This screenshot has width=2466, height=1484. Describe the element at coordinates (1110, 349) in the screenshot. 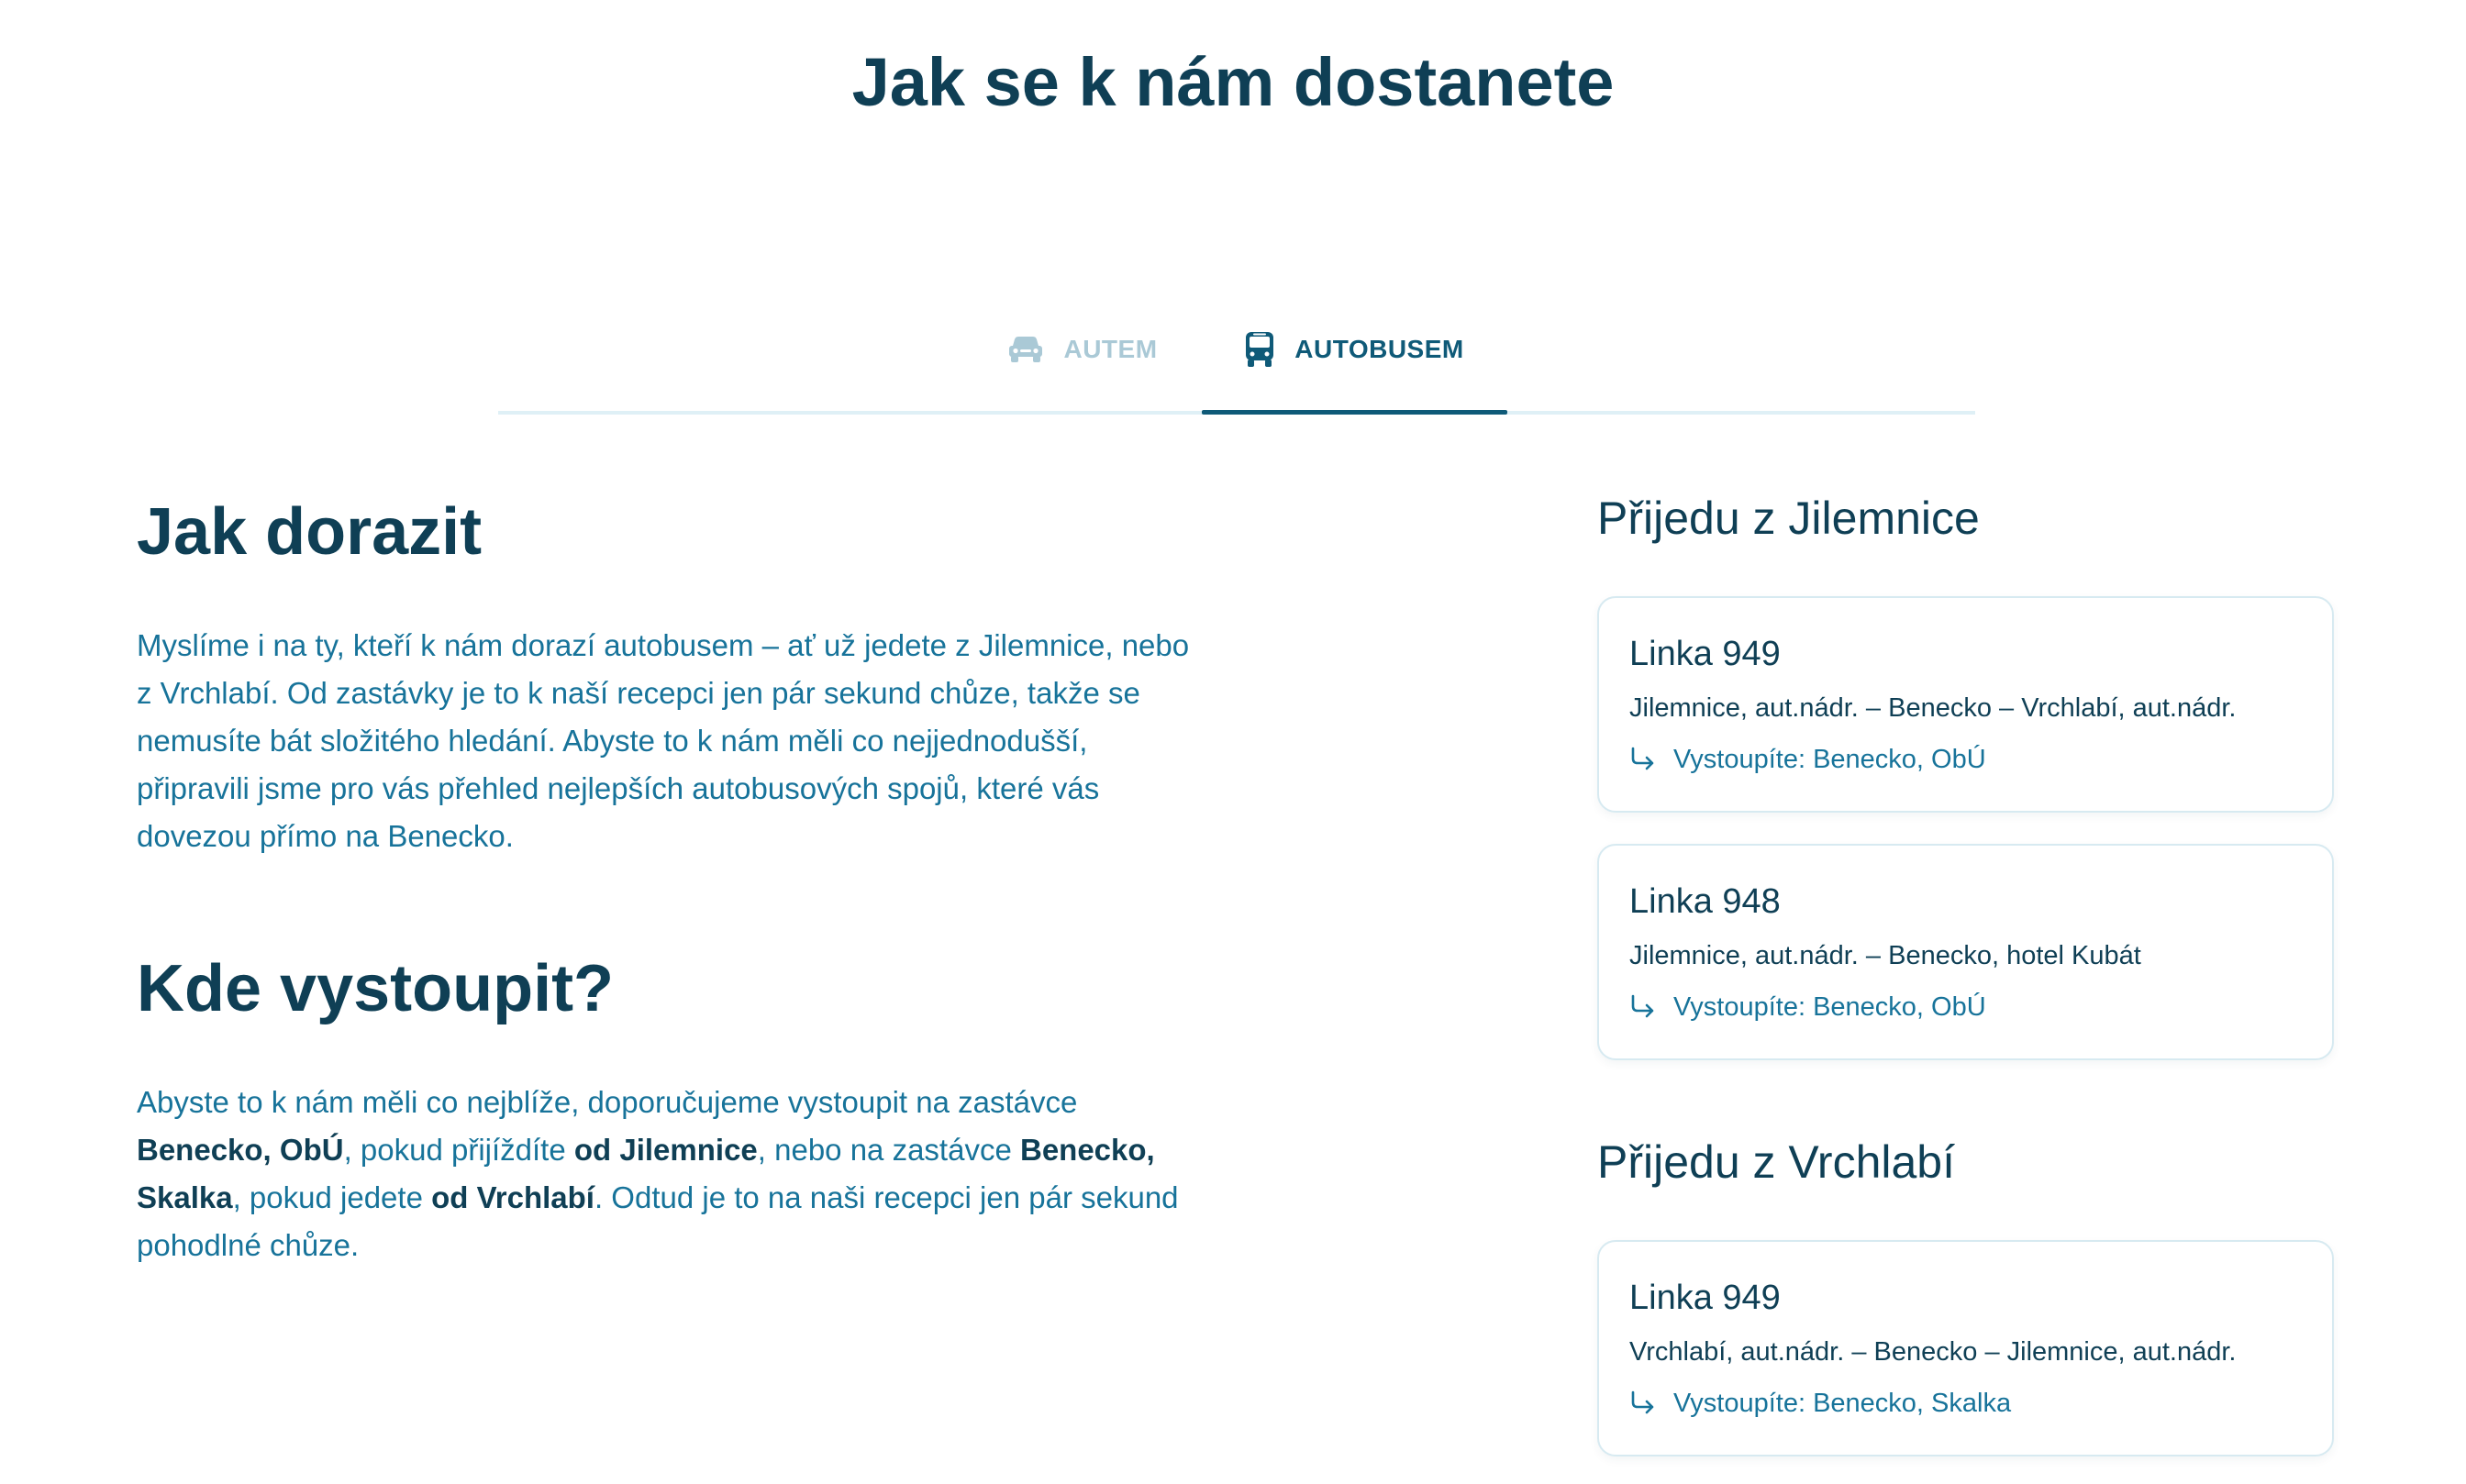

I see `tab-car-label: AUTEM` at that location.